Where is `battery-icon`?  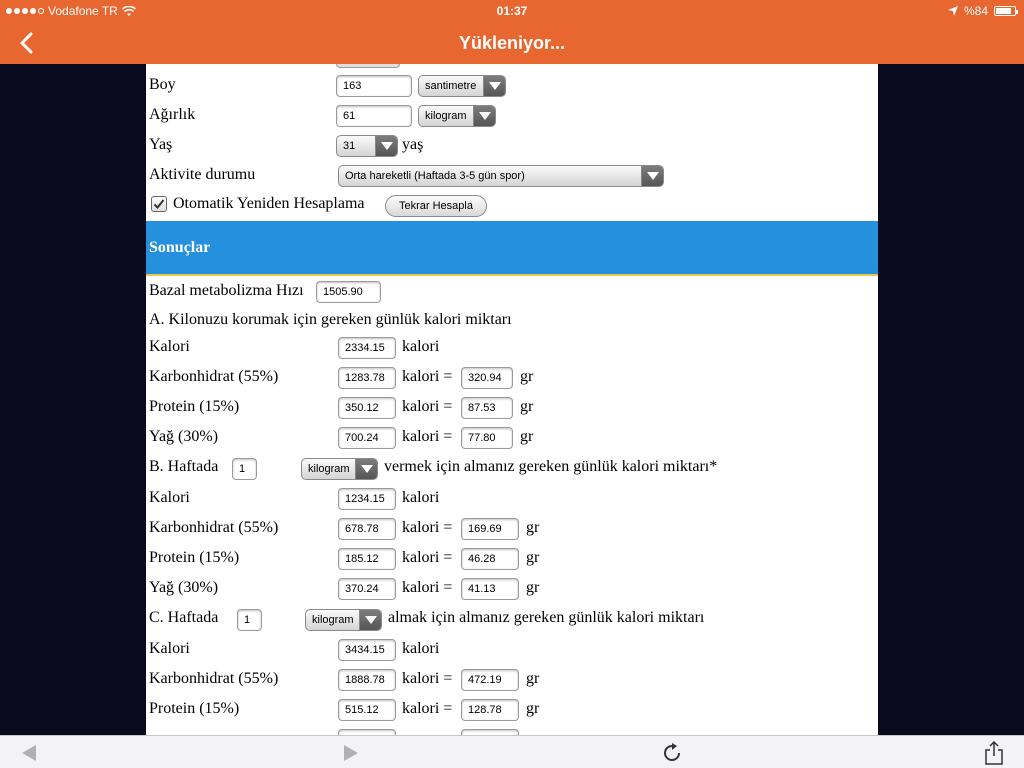
battery-icon is located at coordinates (1006, 11).